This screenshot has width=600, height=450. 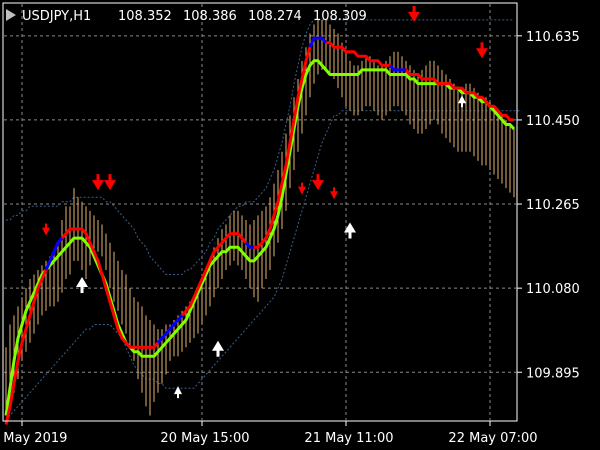 I want to click on symbol-title: USDJPY,H1, so click(x=56, y=16).